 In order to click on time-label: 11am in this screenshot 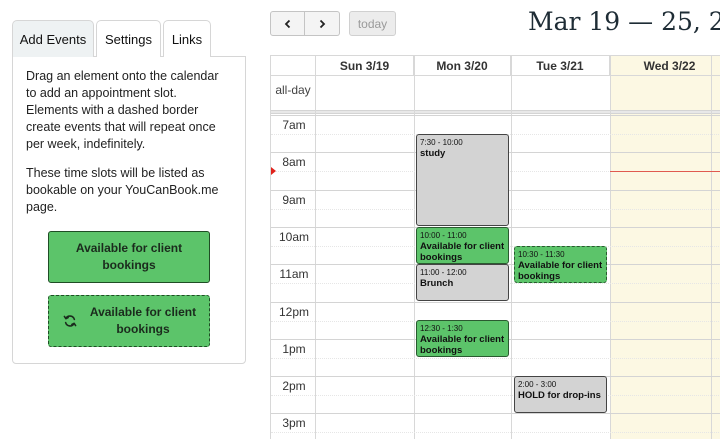, I will do `click(294, 274)`.